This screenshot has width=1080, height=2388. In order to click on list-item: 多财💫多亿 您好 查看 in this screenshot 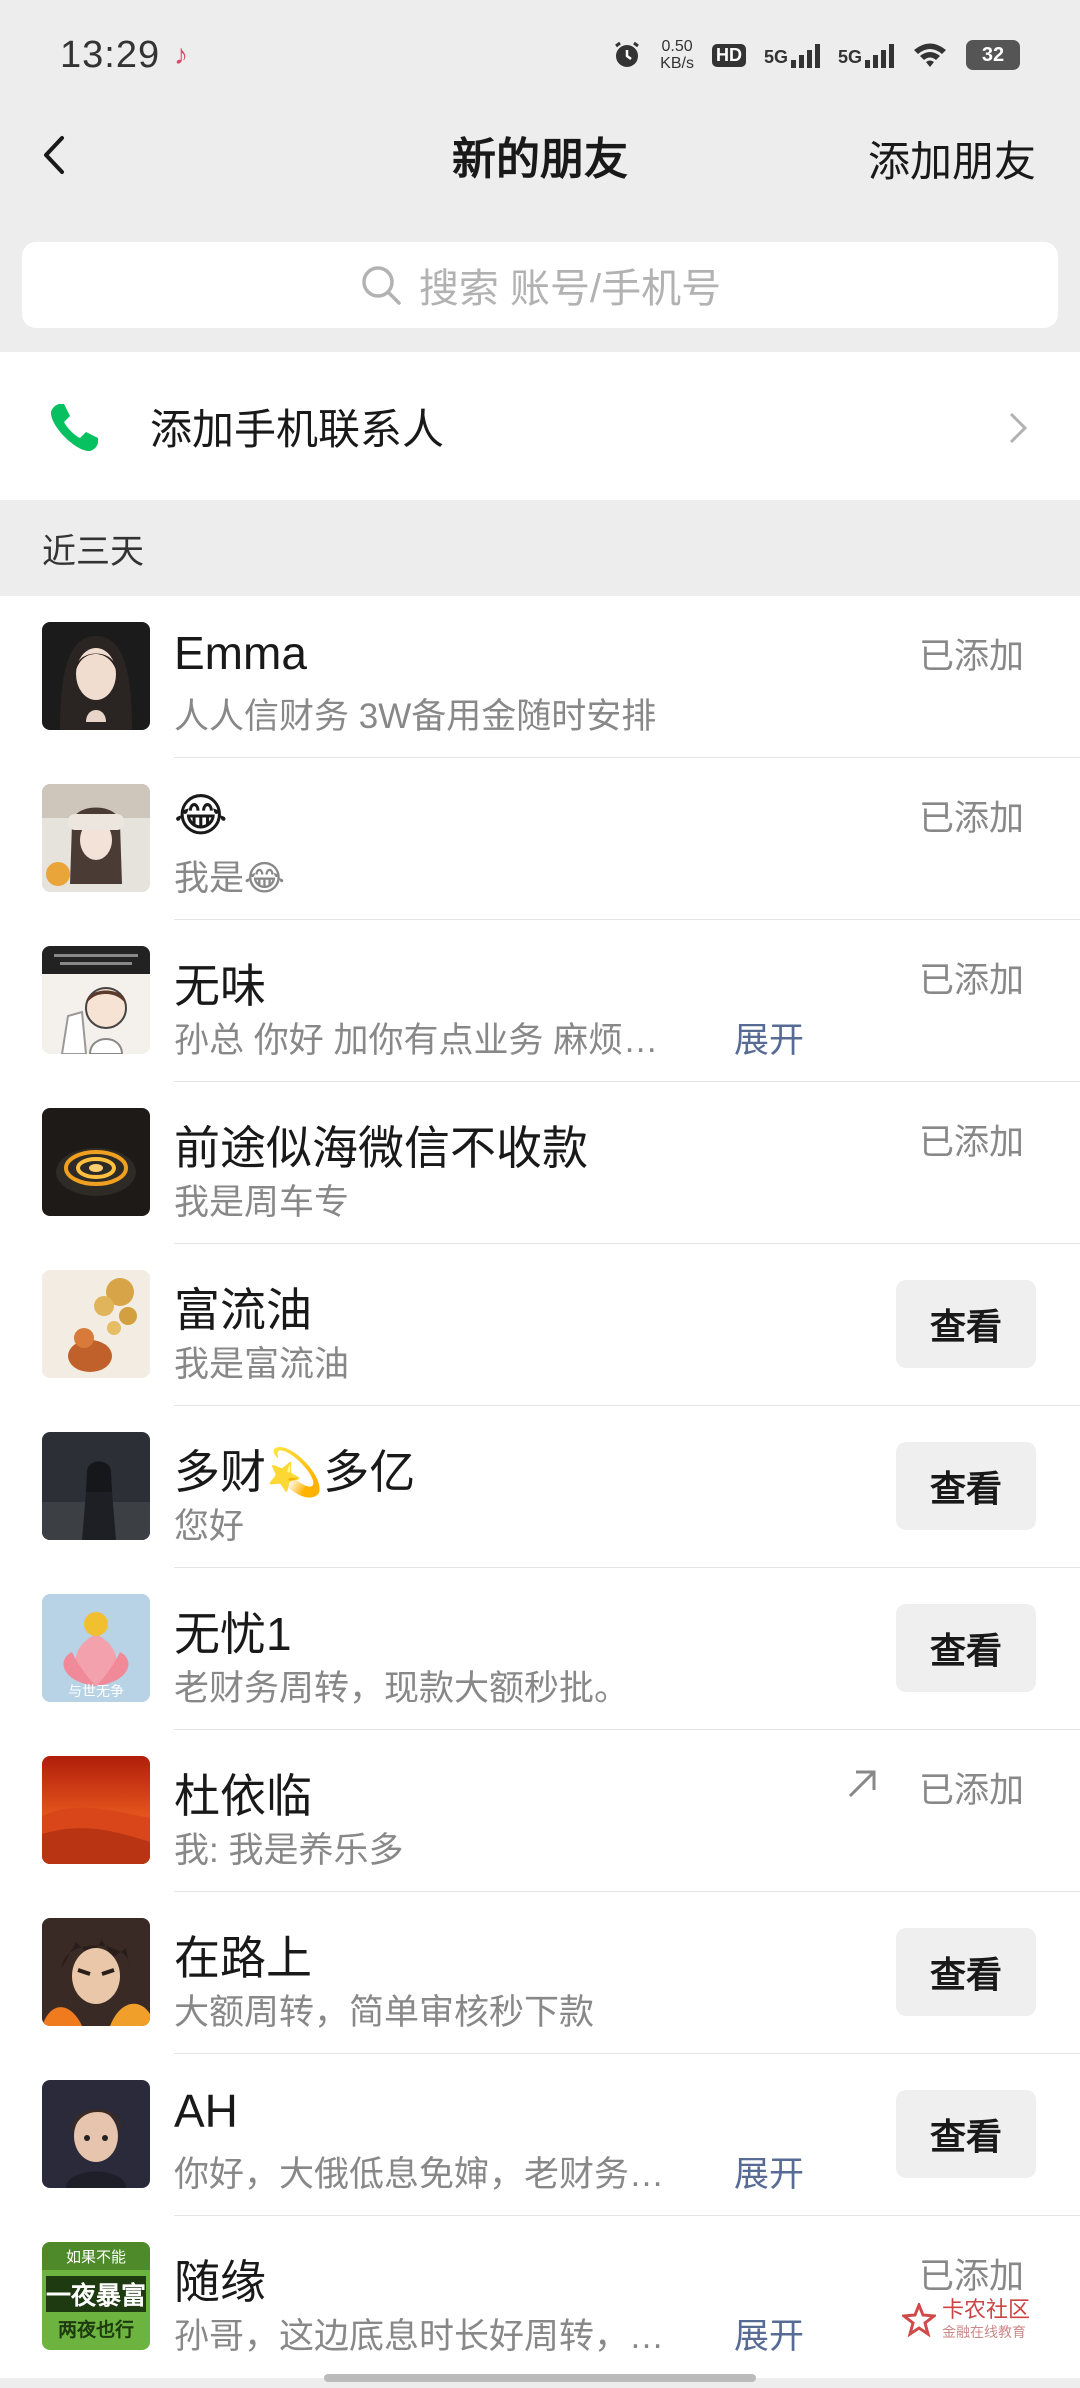, I will do `click(540, 1487)`.